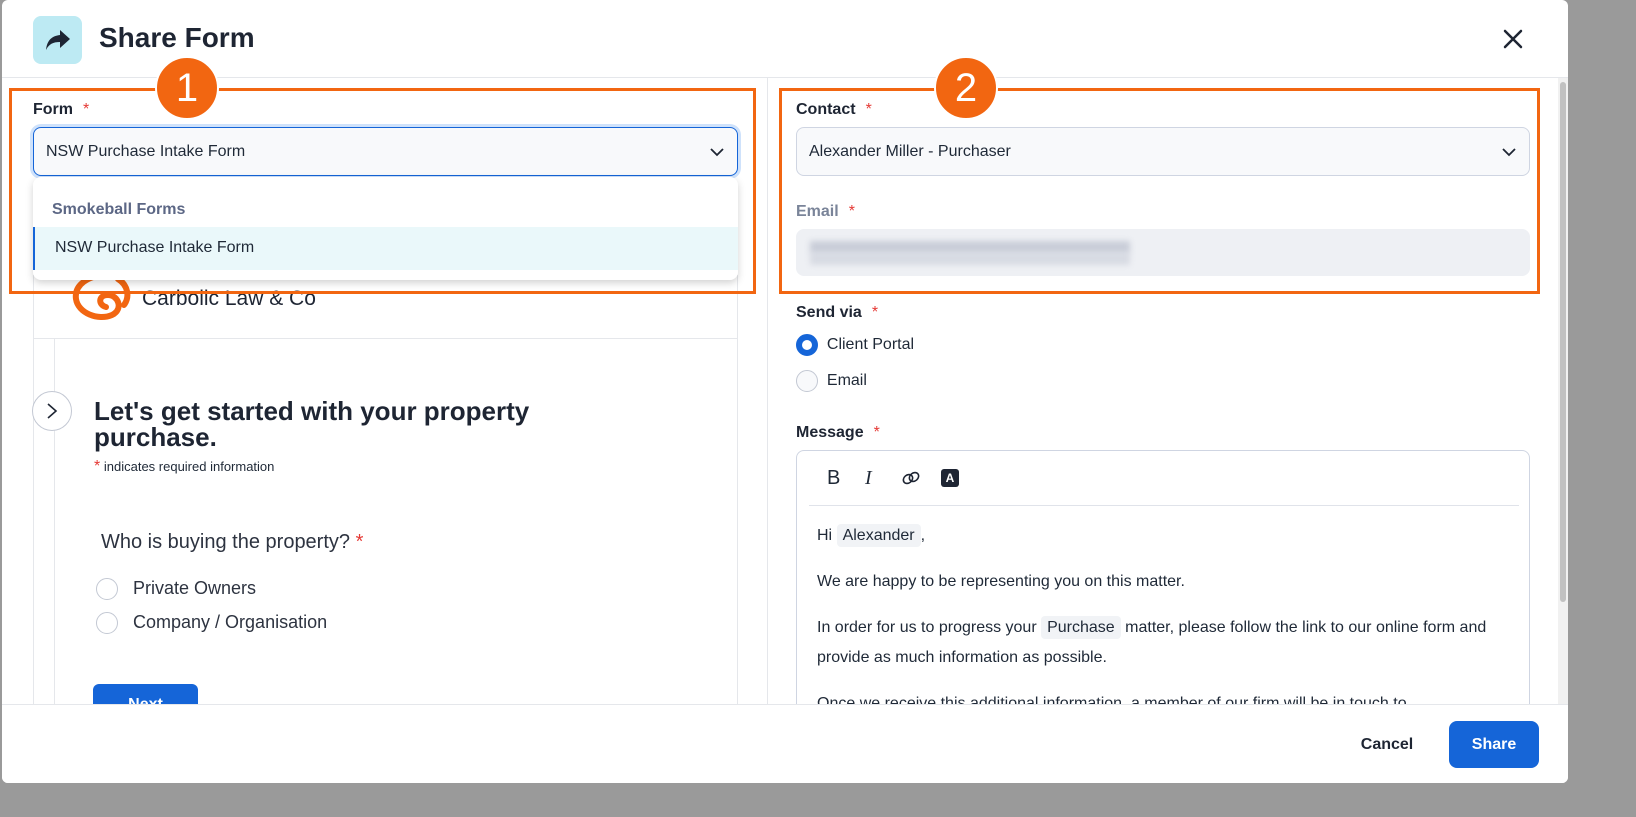 This screenshot has width=1636, height=817. Describe the element at coordinates (177, 37) in the screenshot. I see `dialog-title: Share Form` at that location.